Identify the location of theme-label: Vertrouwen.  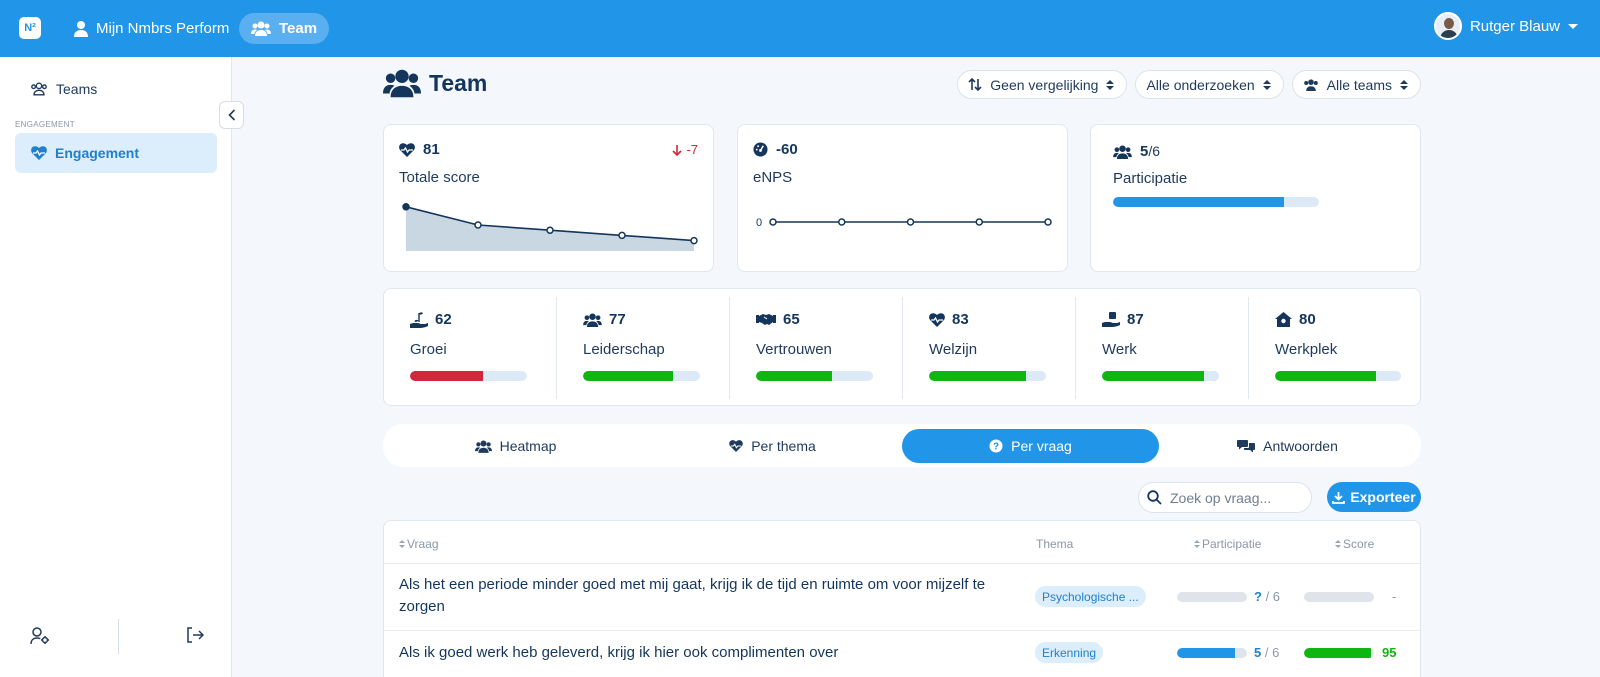
(794, 349).